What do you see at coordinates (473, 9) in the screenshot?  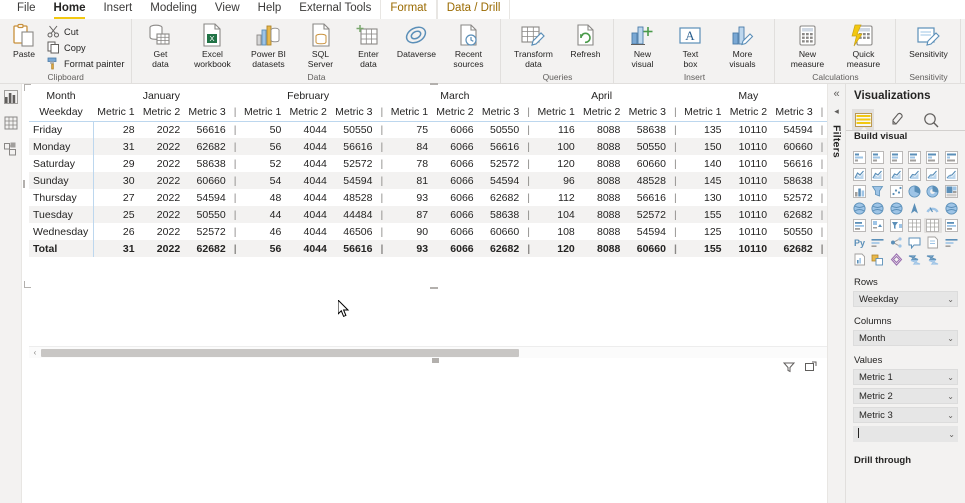 I see `ribbon-tab-data-drill: Data / Drill` at bounding box center [473, 9].